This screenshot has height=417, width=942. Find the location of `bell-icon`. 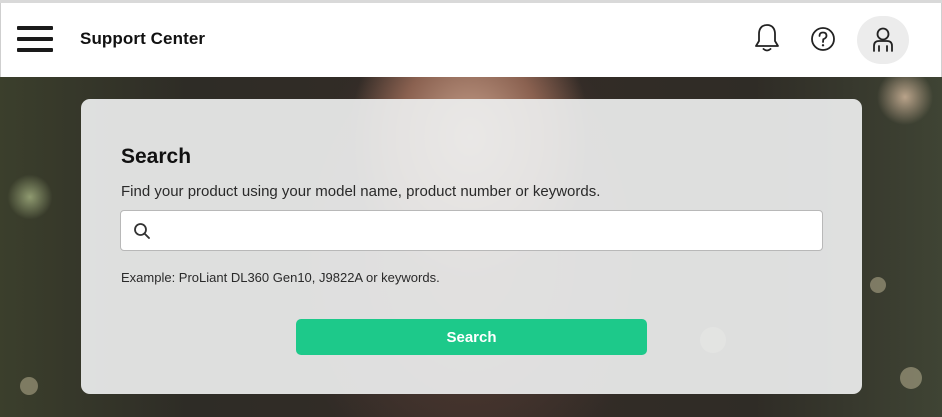

bell-icon is located at coordinates (767, 38).